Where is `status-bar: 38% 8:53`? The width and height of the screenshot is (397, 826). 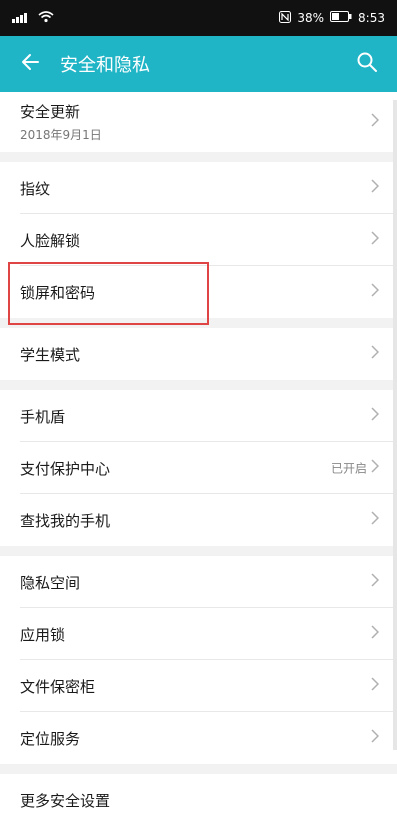 status-bar: 38% 8:53 is located at coordinates (198, 18).